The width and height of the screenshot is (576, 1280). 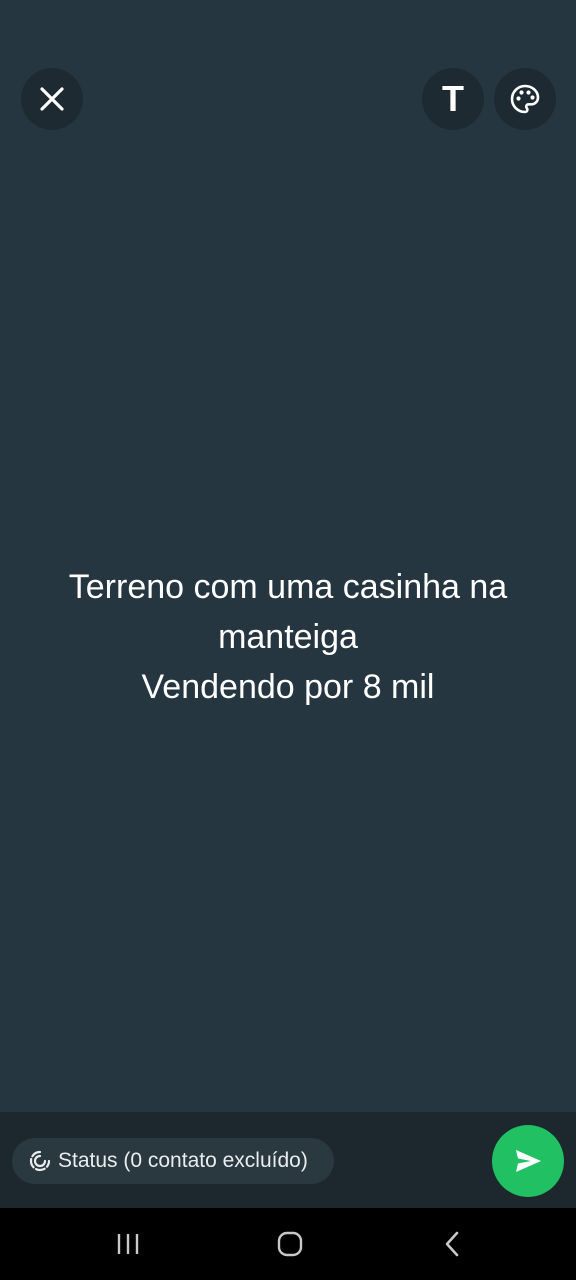 What do you see at coordinates (40, 1161) in the screenshot?
I see `status-ring-icon` at bounding box center [40, 1161].